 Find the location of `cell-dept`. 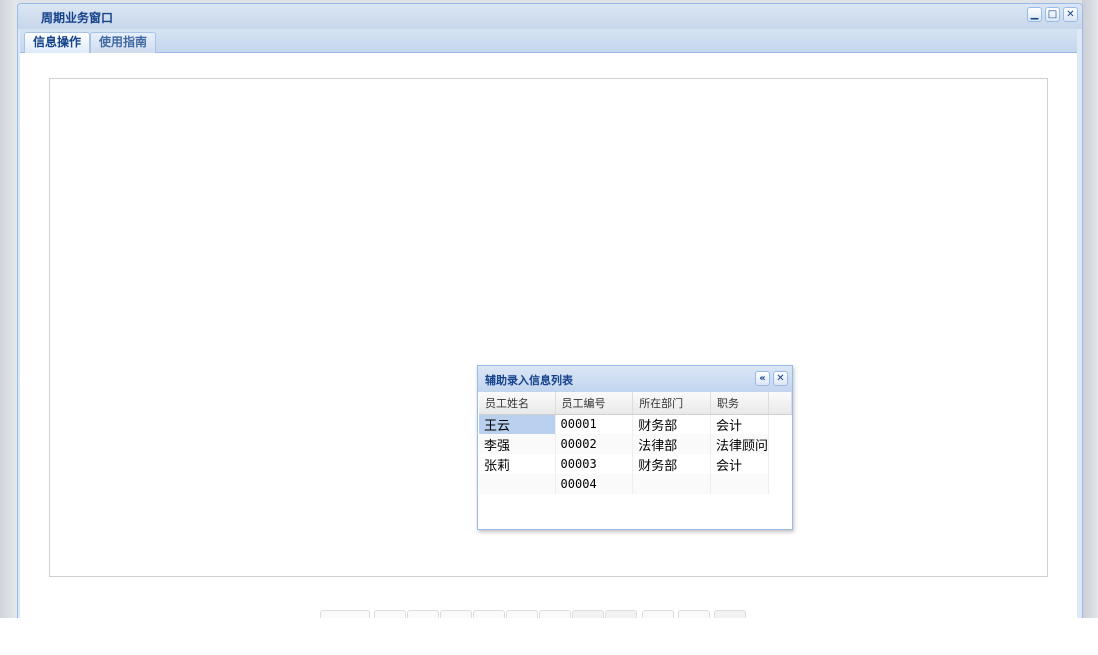

cell-dept is located at coordinates (672, 484).